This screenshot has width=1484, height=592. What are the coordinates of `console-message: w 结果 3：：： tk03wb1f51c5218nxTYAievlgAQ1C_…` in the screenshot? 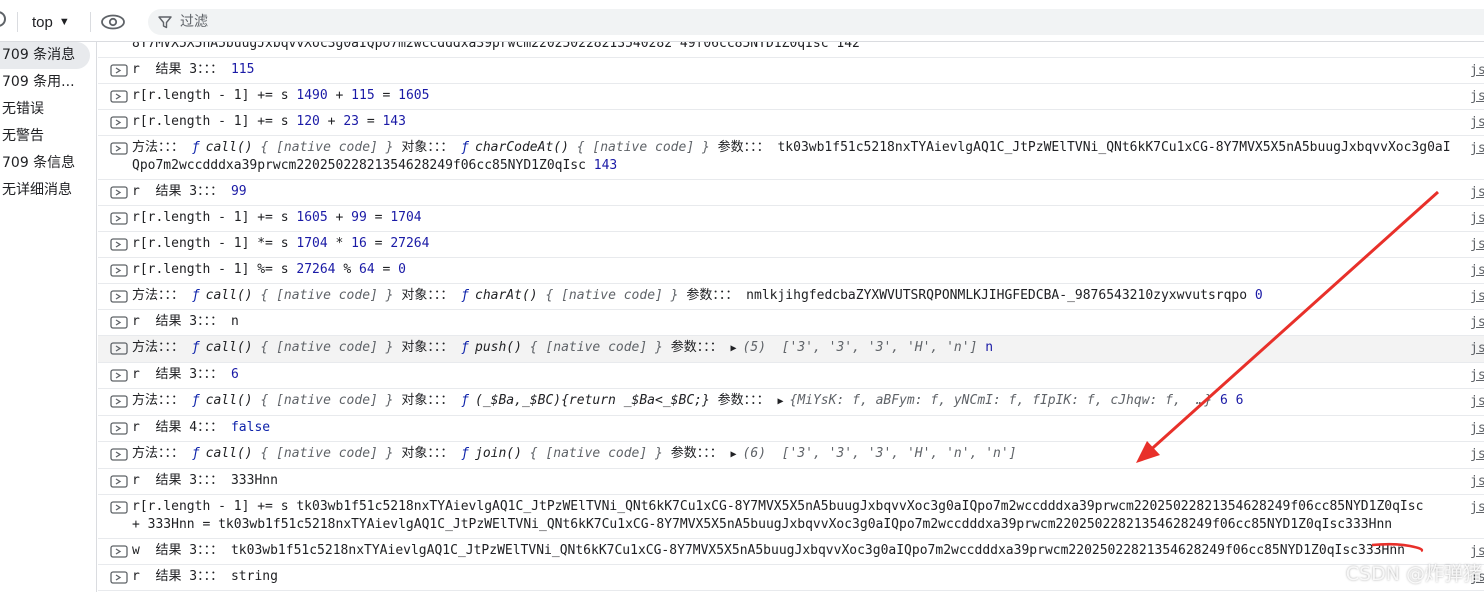 It's located at (792, 551).